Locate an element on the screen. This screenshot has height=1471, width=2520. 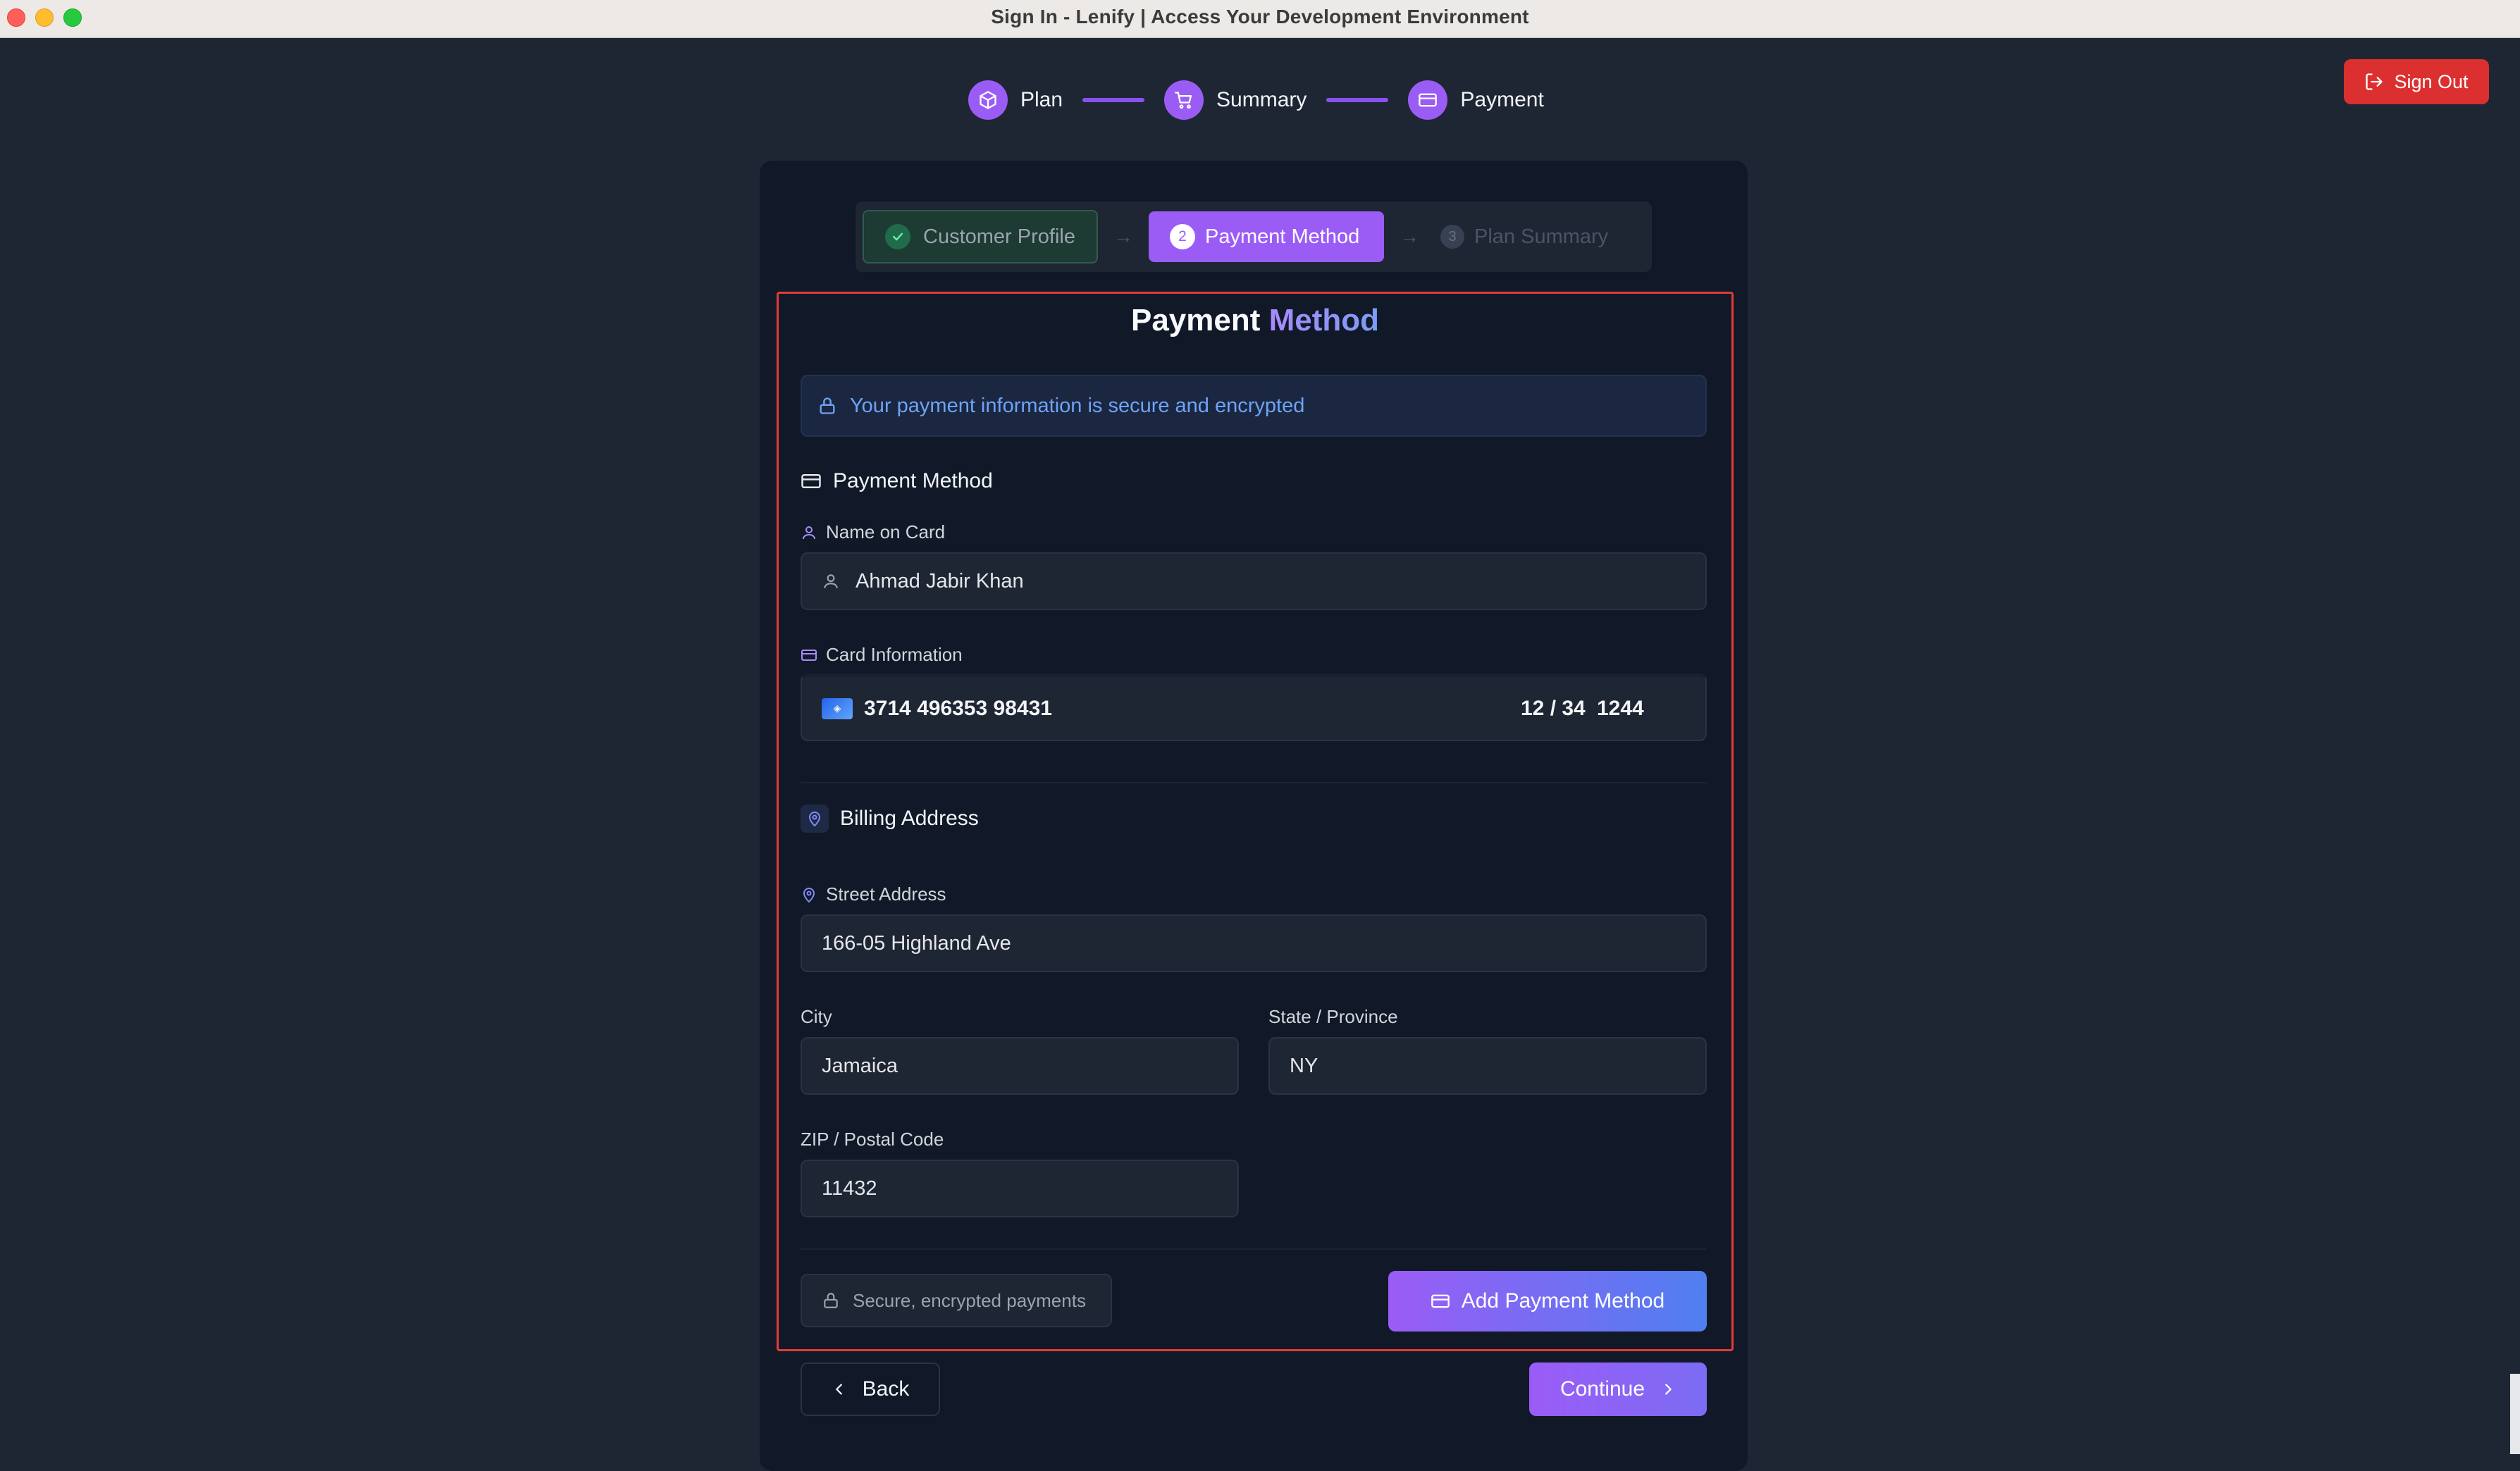
add-payment-method-button: Add Payment Method is located at coordinates (1547, 1302).